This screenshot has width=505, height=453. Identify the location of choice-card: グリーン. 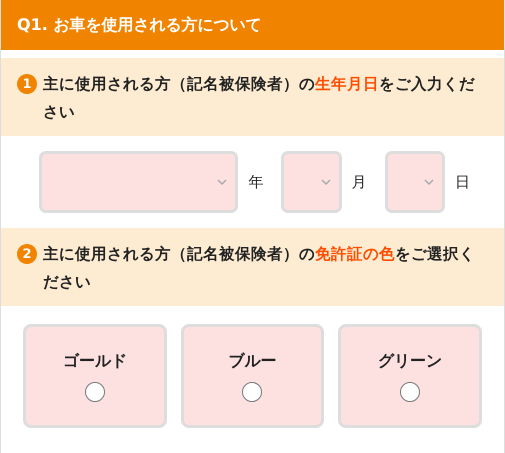
(410, 376).